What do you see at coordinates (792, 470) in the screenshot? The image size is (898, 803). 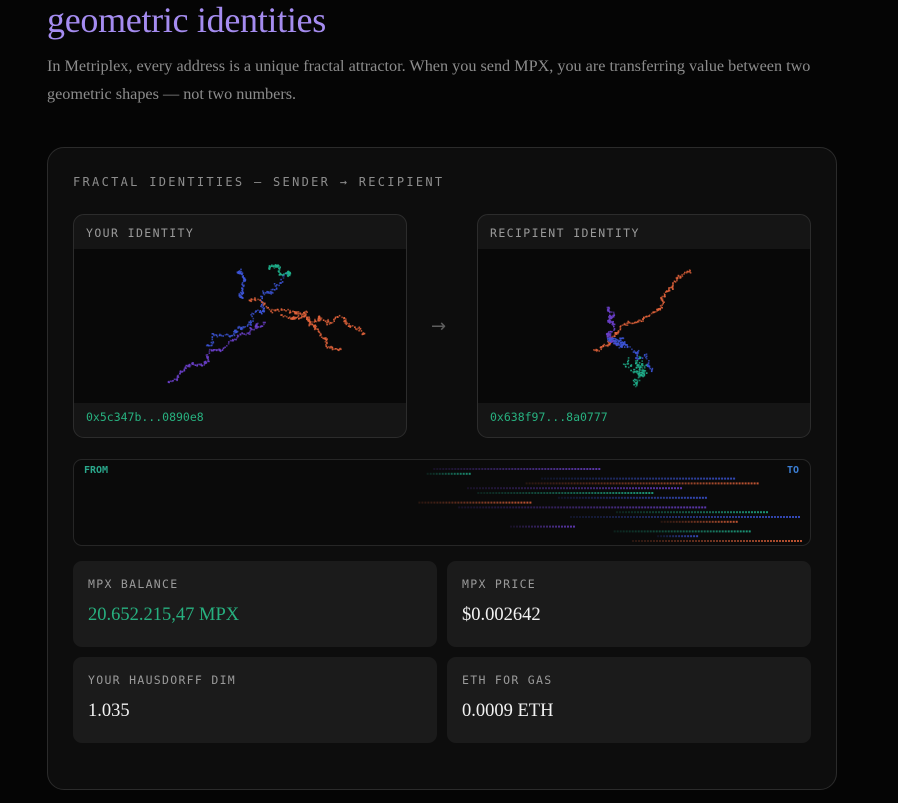 I see `strip-to-label: TO` at bounding box center [792, 470].